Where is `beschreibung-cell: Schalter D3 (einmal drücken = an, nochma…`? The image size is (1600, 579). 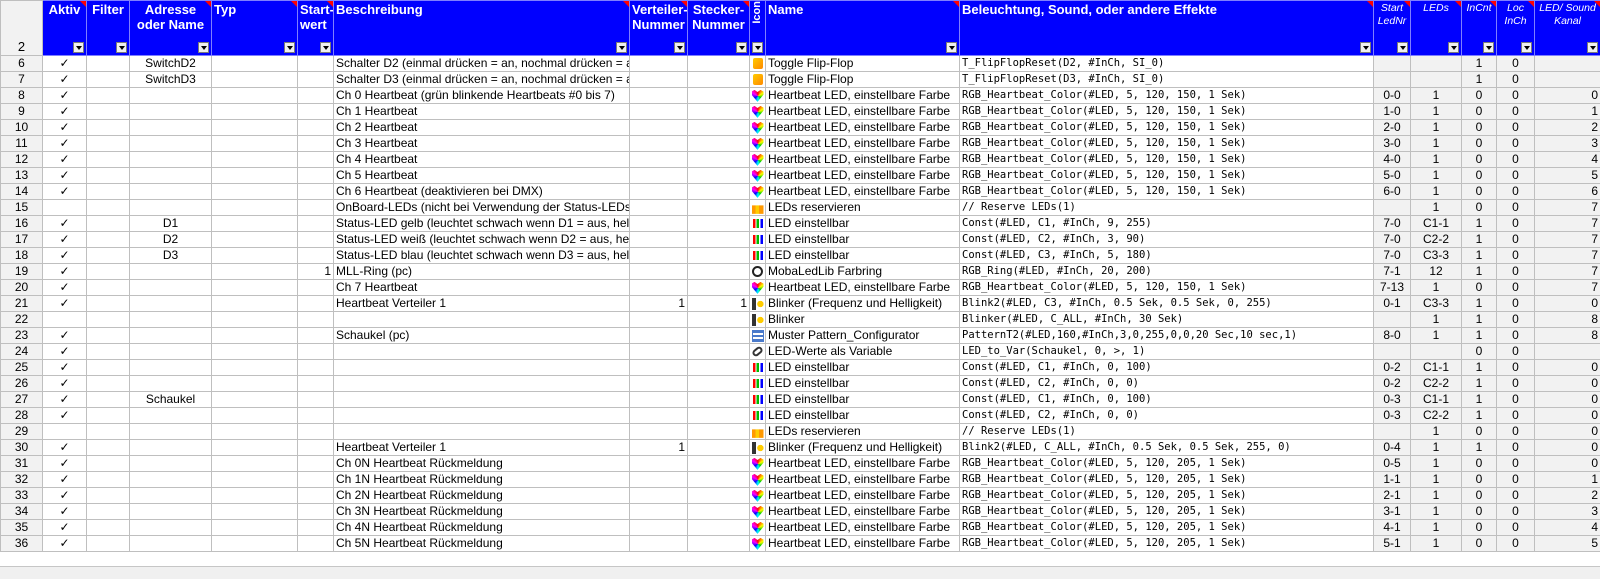 beschreibung-cell: Schalter D3 (einmal drücken = an, nochma… is located at coordinates (481, 79).